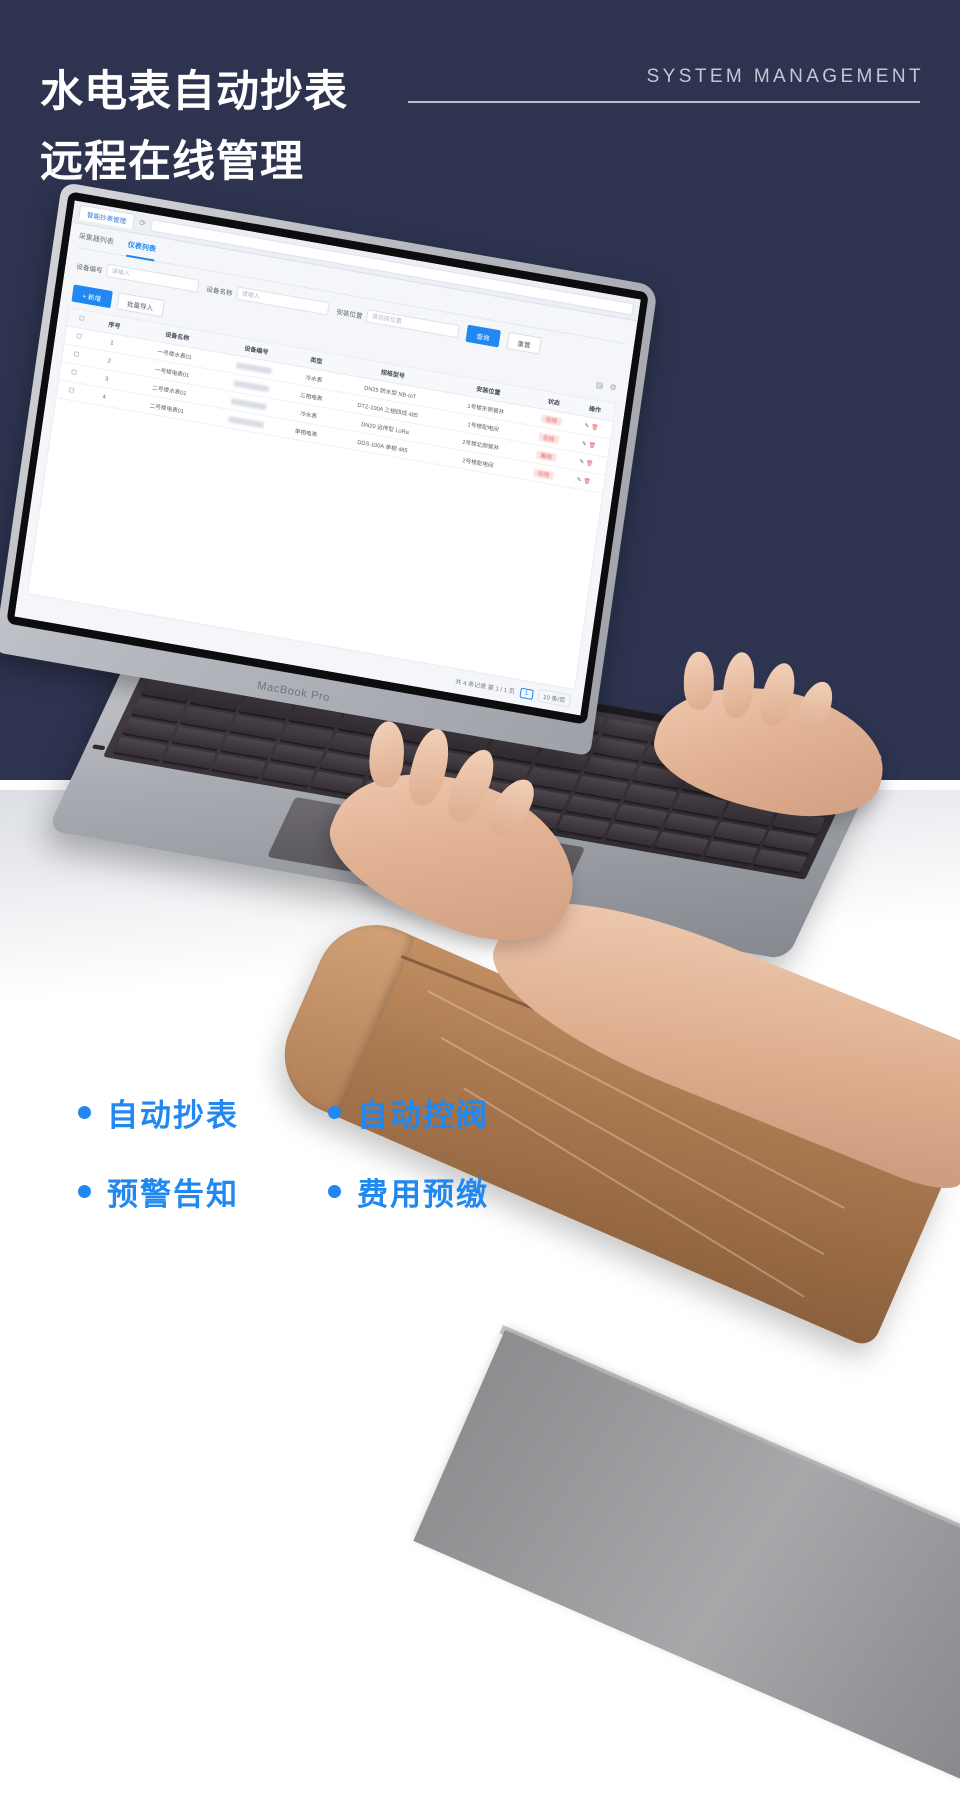  I want to click on page-size-select: 10 条/页, so click(554, 698).